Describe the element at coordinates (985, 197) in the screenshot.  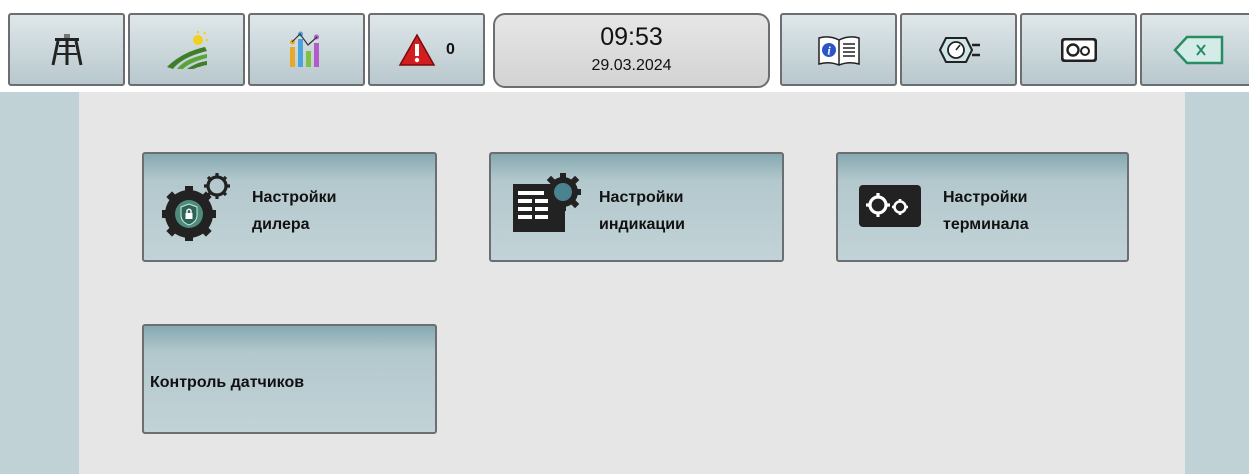
I see `terminal-settings-label-line1: Настройки` at that location.